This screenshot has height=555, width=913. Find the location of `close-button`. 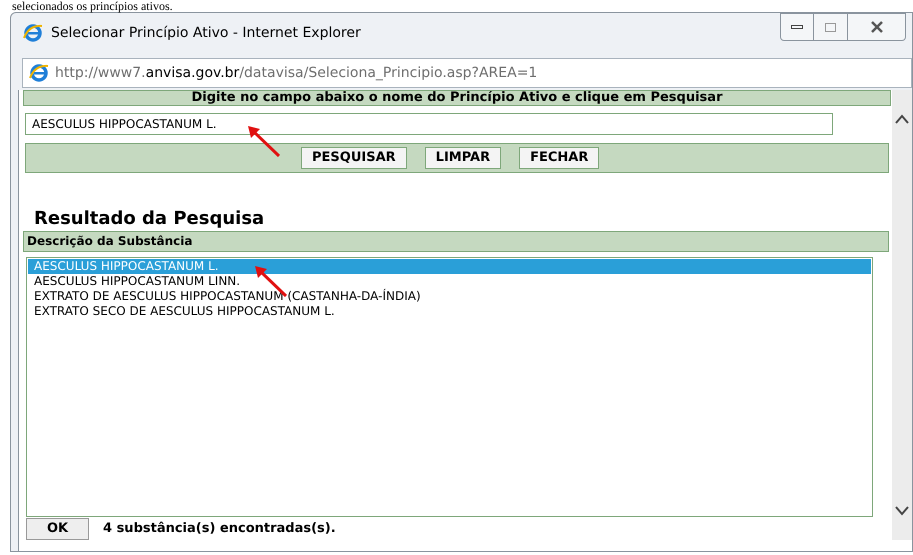

close-button is located at coordinates (877, 27).